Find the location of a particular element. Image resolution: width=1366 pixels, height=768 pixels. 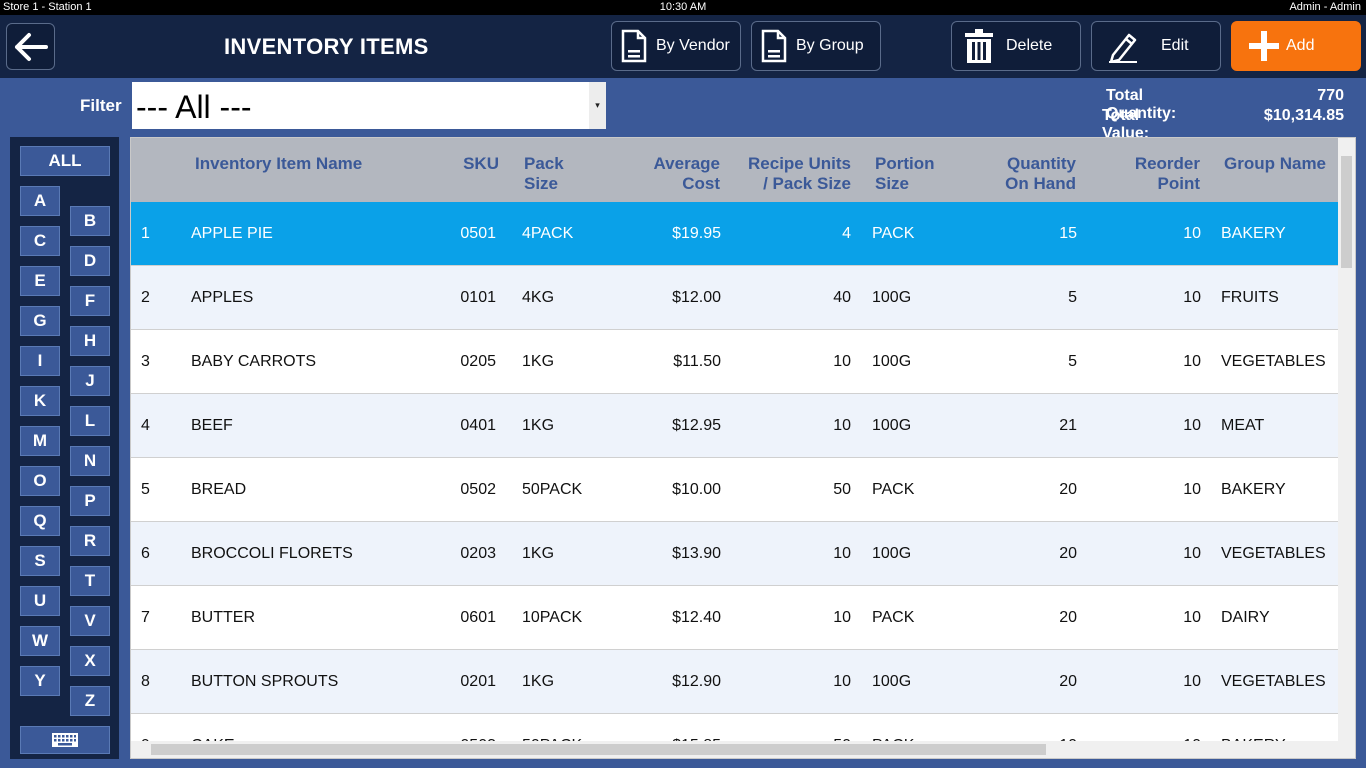

delete-button: Delete is located at coordinates (1016, 46).